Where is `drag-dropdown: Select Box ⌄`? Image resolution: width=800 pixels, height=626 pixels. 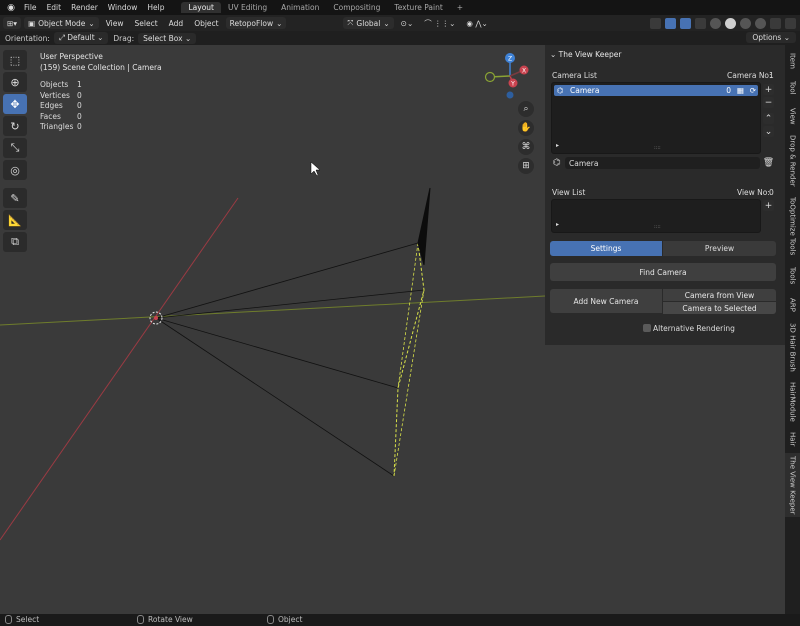 drag-dropdown: Select Box ⌄ is located at coordinates (167, 38).